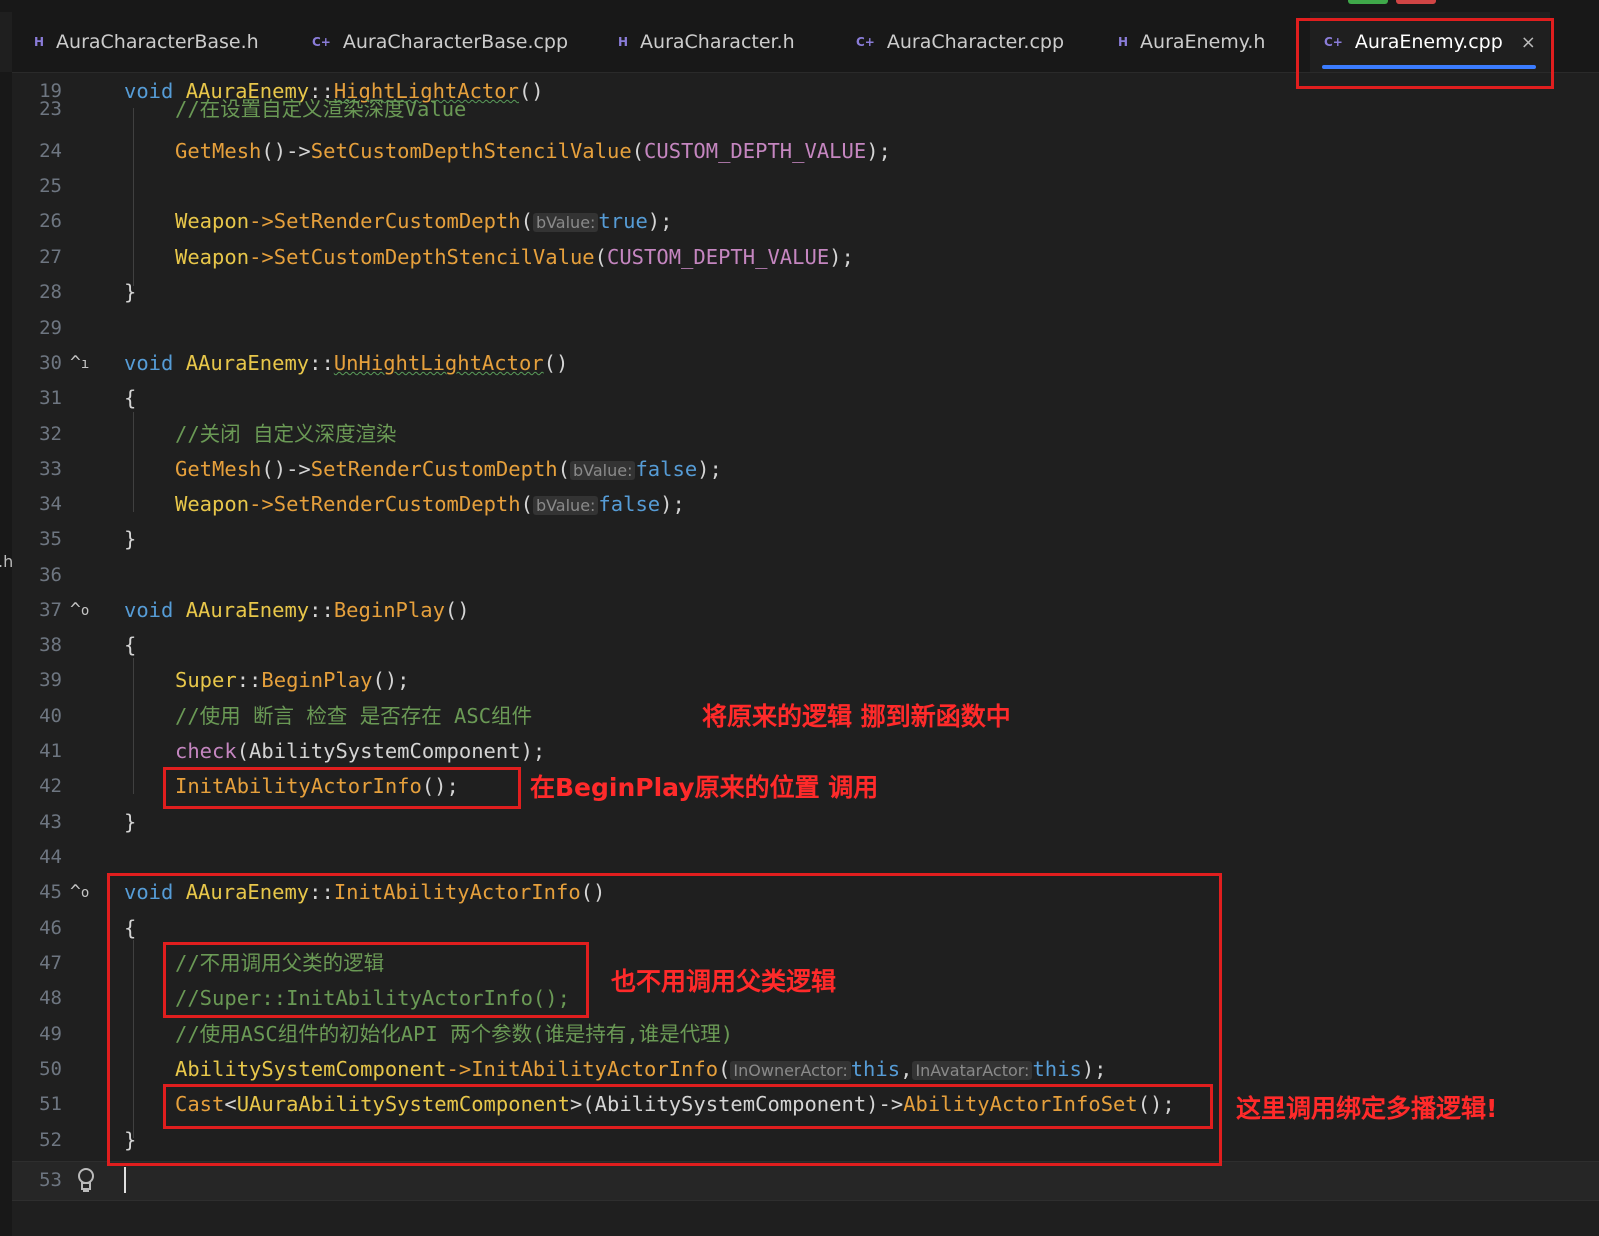 Image resolution: width=1599 pixels, height=1236 pixels. What do you see at coordinates (50, 575) in the screenshot?
I see `line-number: 36` at bounding box center [50, 575].